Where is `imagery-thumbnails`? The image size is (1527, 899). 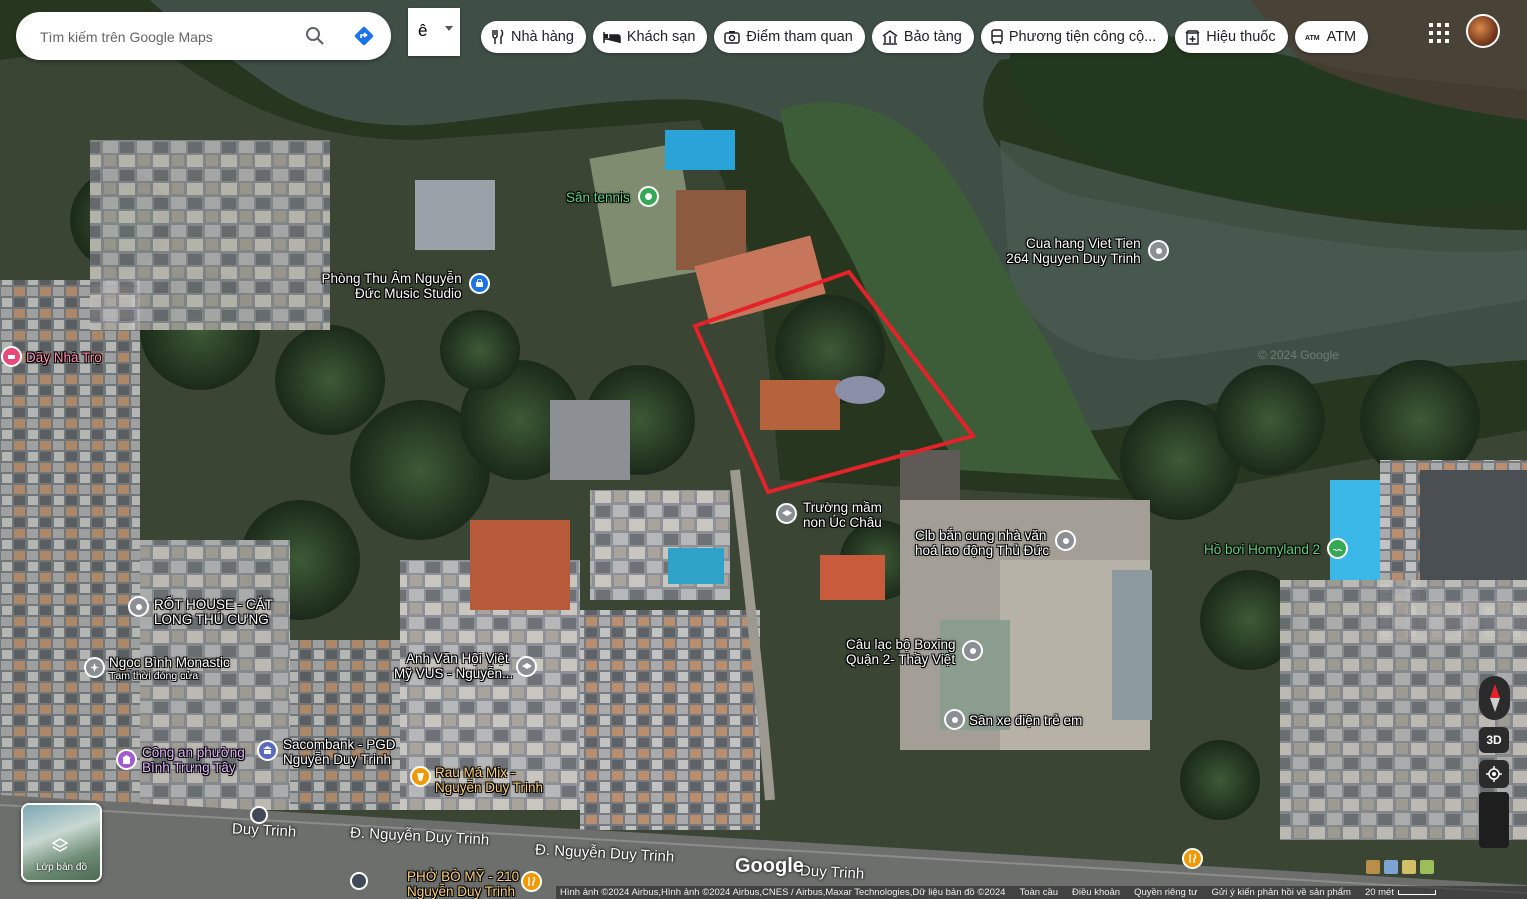
imagery-thumbnails is located at coordinates (1416, 867).